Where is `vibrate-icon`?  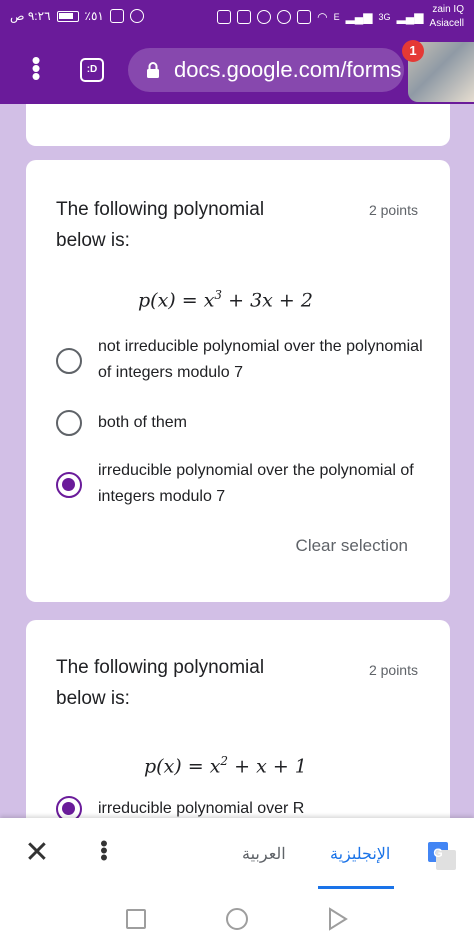 vibrate-icon is located at coordinates (116, 16).